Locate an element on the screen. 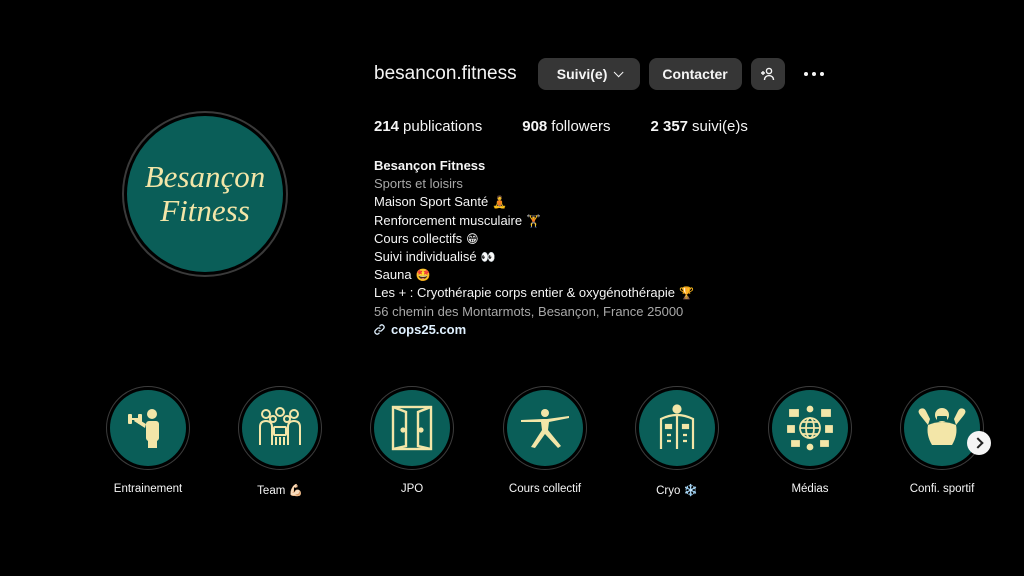 The height and width of the screenshot is (576, 1024). bio-line: Maison Sport Santé 🧘 is located at coordinates (441, 202).